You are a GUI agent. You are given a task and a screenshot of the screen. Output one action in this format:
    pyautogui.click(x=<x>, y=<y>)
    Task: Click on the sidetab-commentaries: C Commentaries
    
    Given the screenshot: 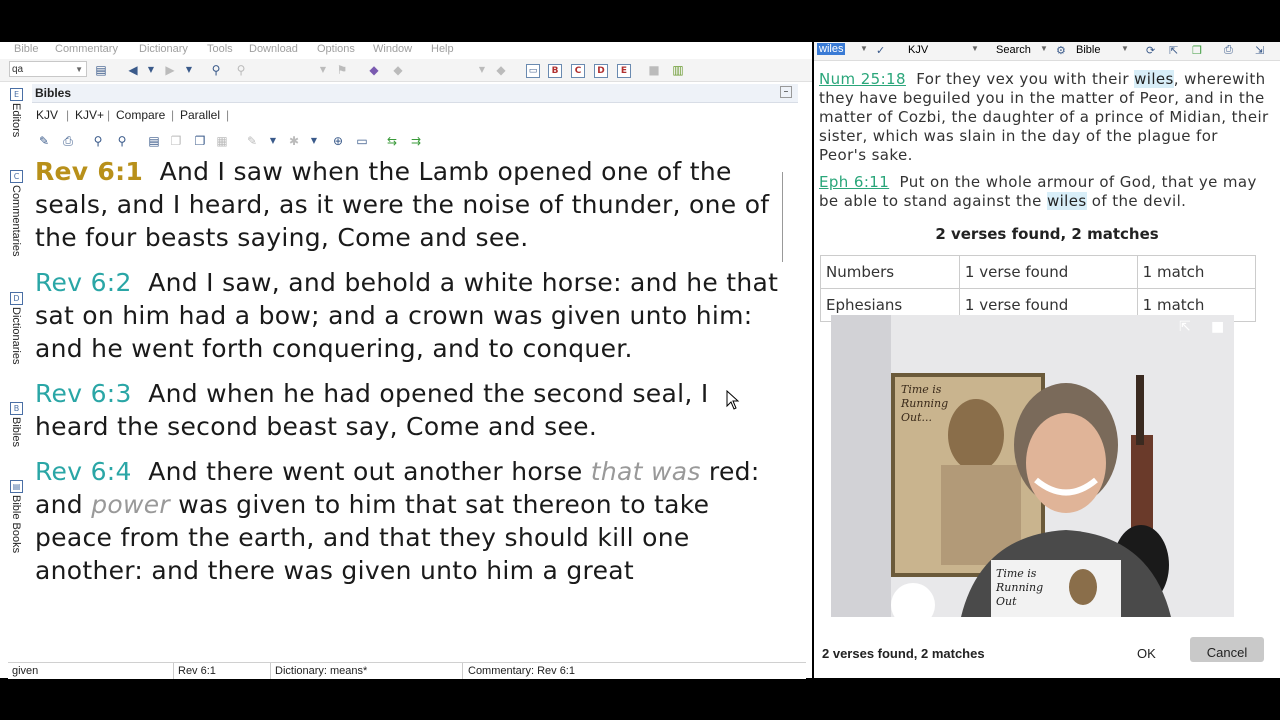 What is the action you would take?
    pyautogui.click(x=18, y=213)
    